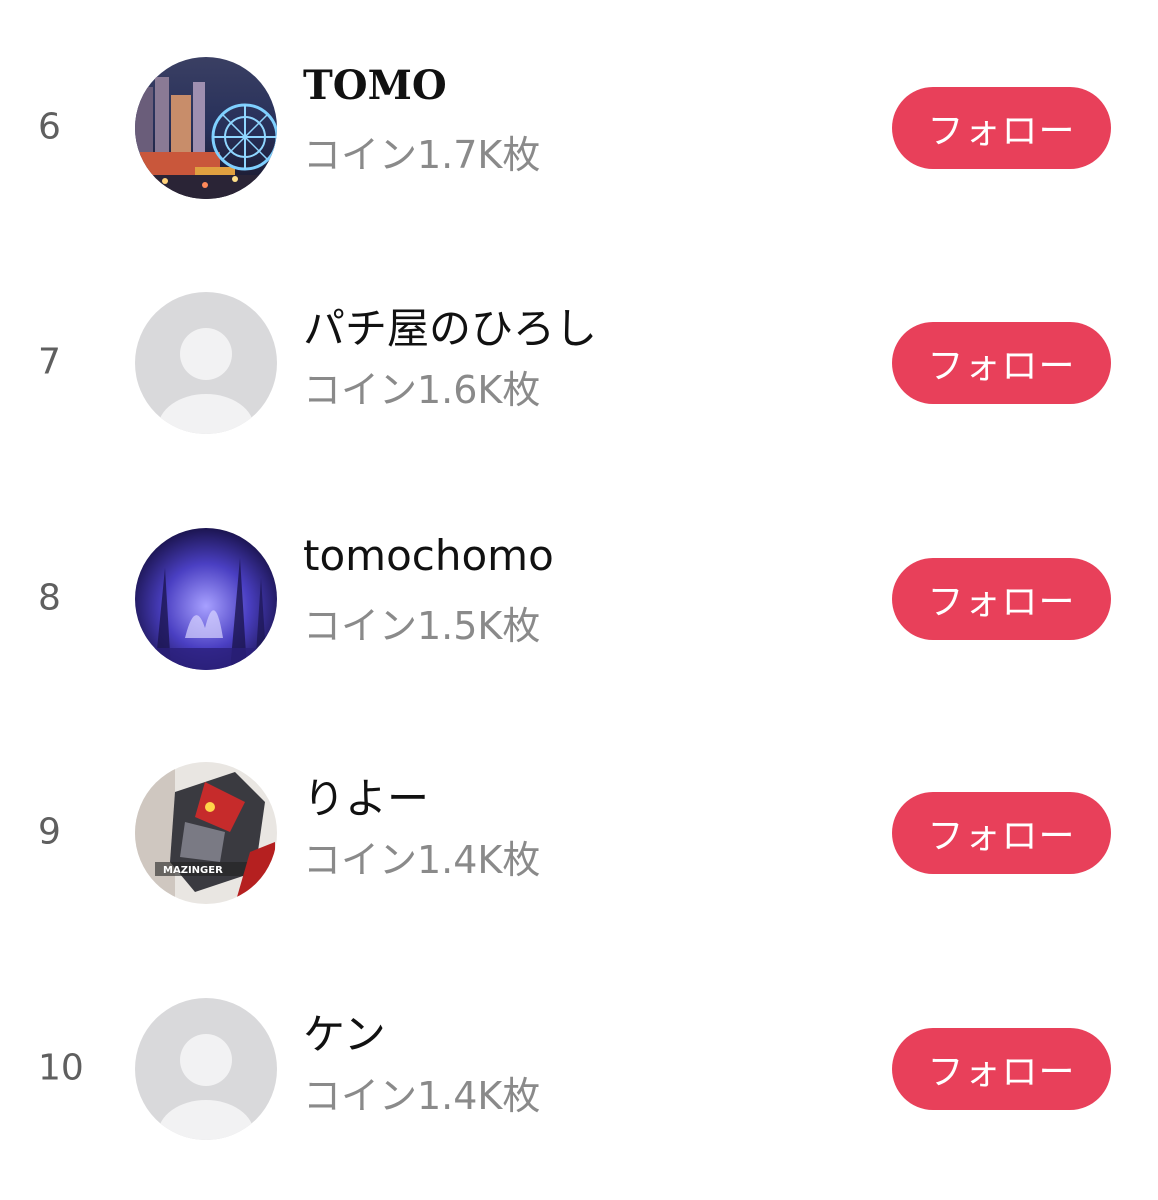 Image resolution: width=1158 pixels, height=1200 pixels. Describe the element at coordinates (422, 390) in the screenshot. I see `coin-count: コイン1.6K枚` at that location.